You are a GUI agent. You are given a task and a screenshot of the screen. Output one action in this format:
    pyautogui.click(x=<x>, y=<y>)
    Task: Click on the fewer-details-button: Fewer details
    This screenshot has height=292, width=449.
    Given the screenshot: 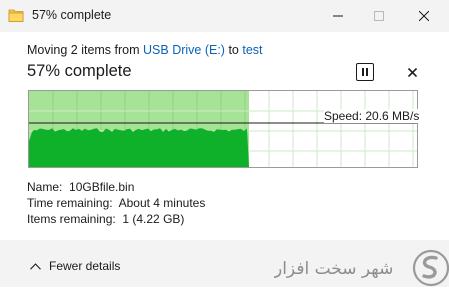 What is the action you would take?
    pyautogui.click(x=75, y=266)
    